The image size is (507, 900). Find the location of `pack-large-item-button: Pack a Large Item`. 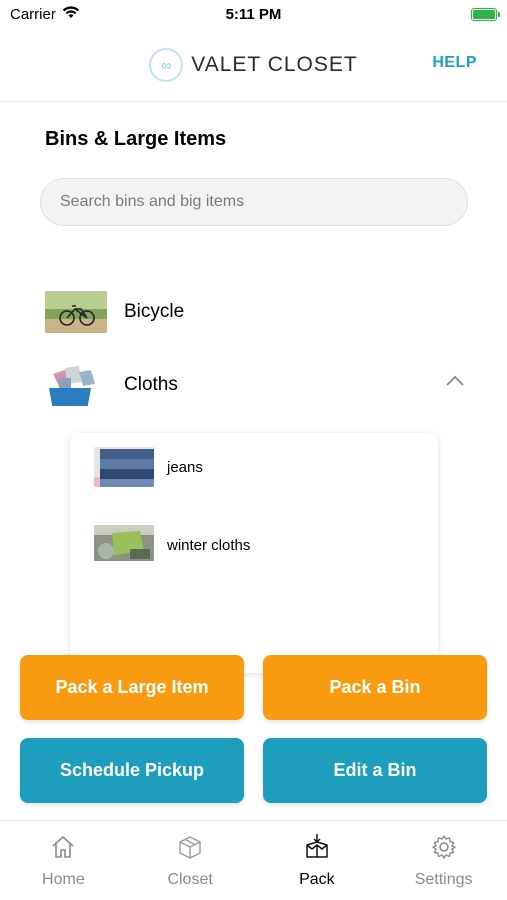

pack-large-item-button: Pack a Large Item is located at coordinates (132, 687).